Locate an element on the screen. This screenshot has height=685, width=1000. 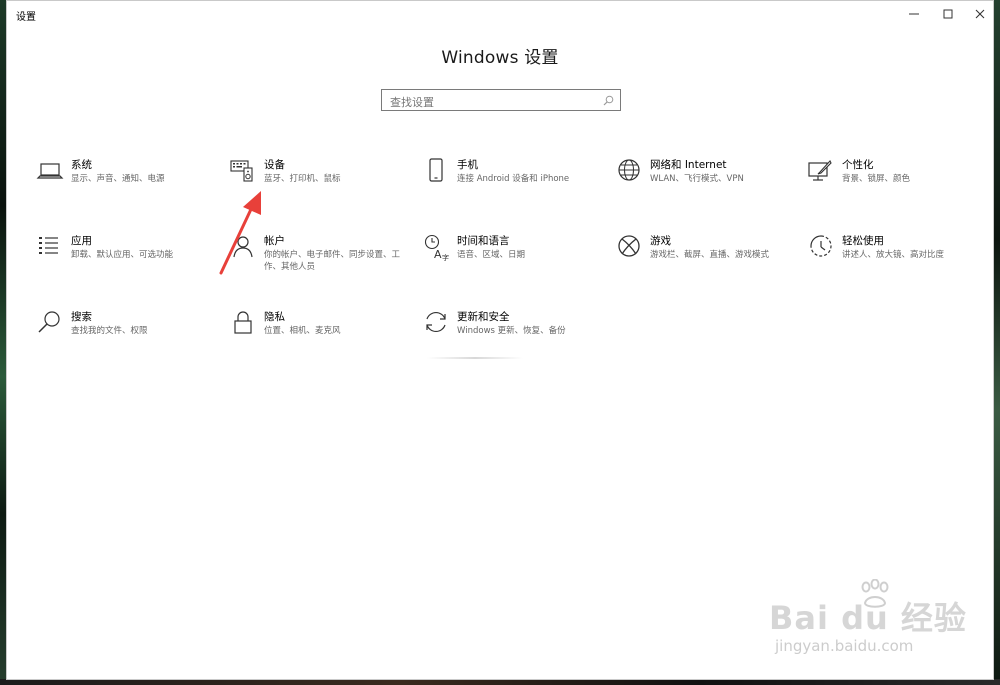
apps-list-icon is located at coordinates (50, 247).